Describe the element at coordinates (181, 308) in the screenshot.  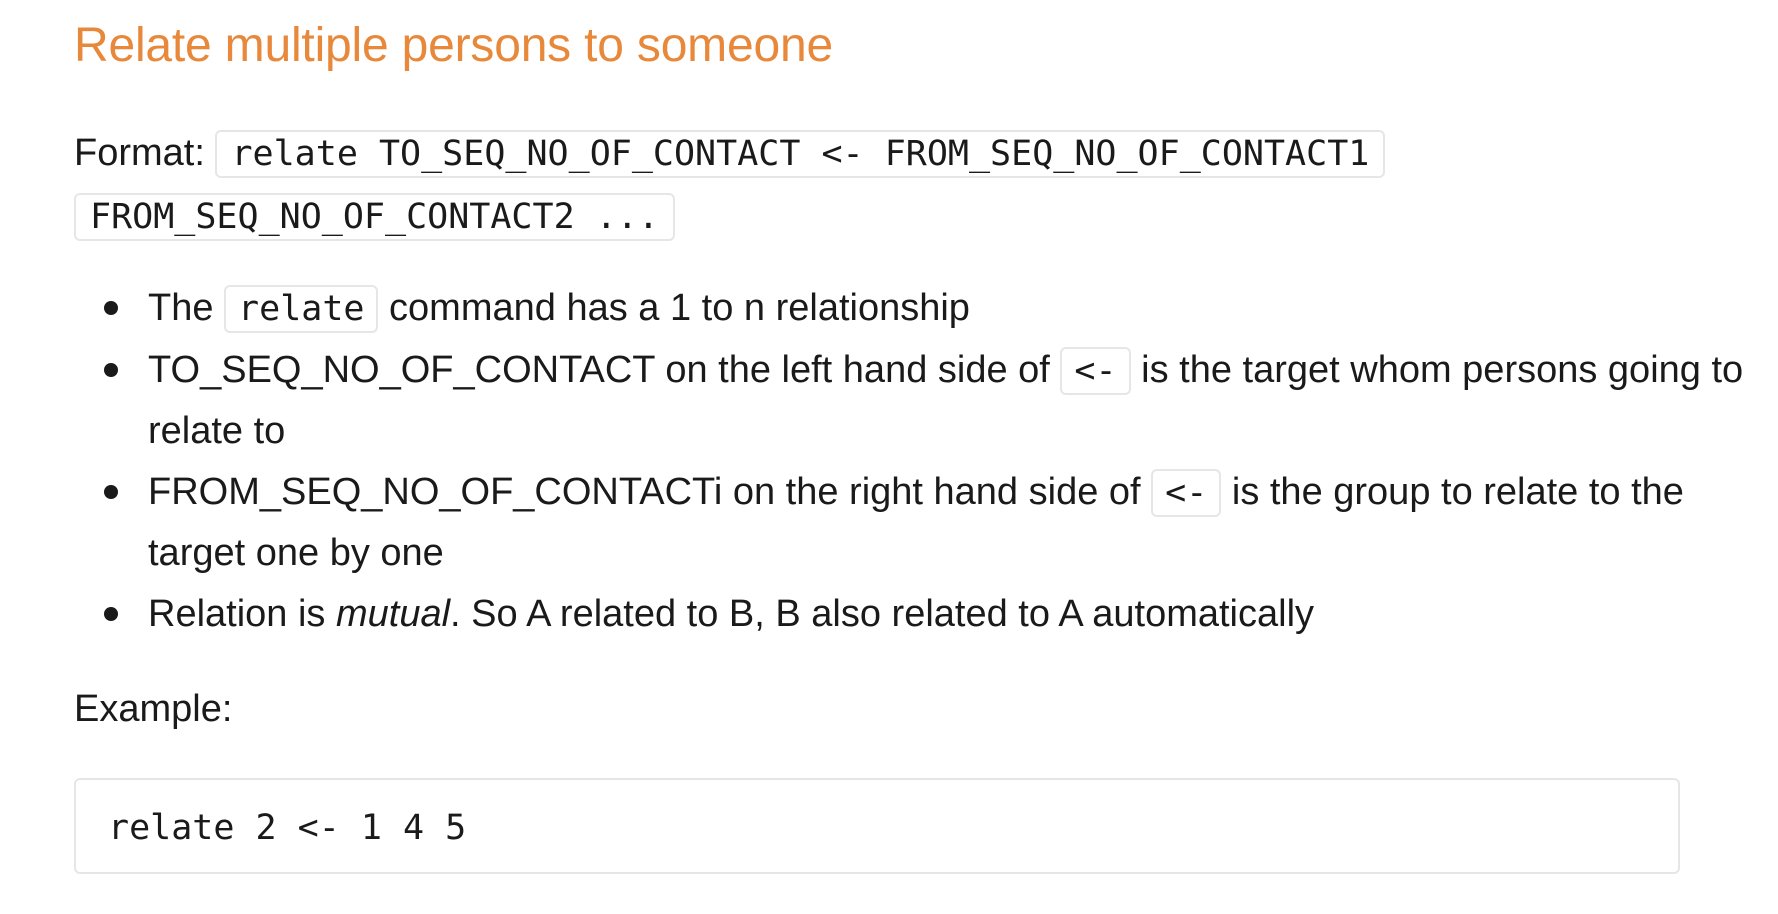
I see `list-item-text: The` at that location.